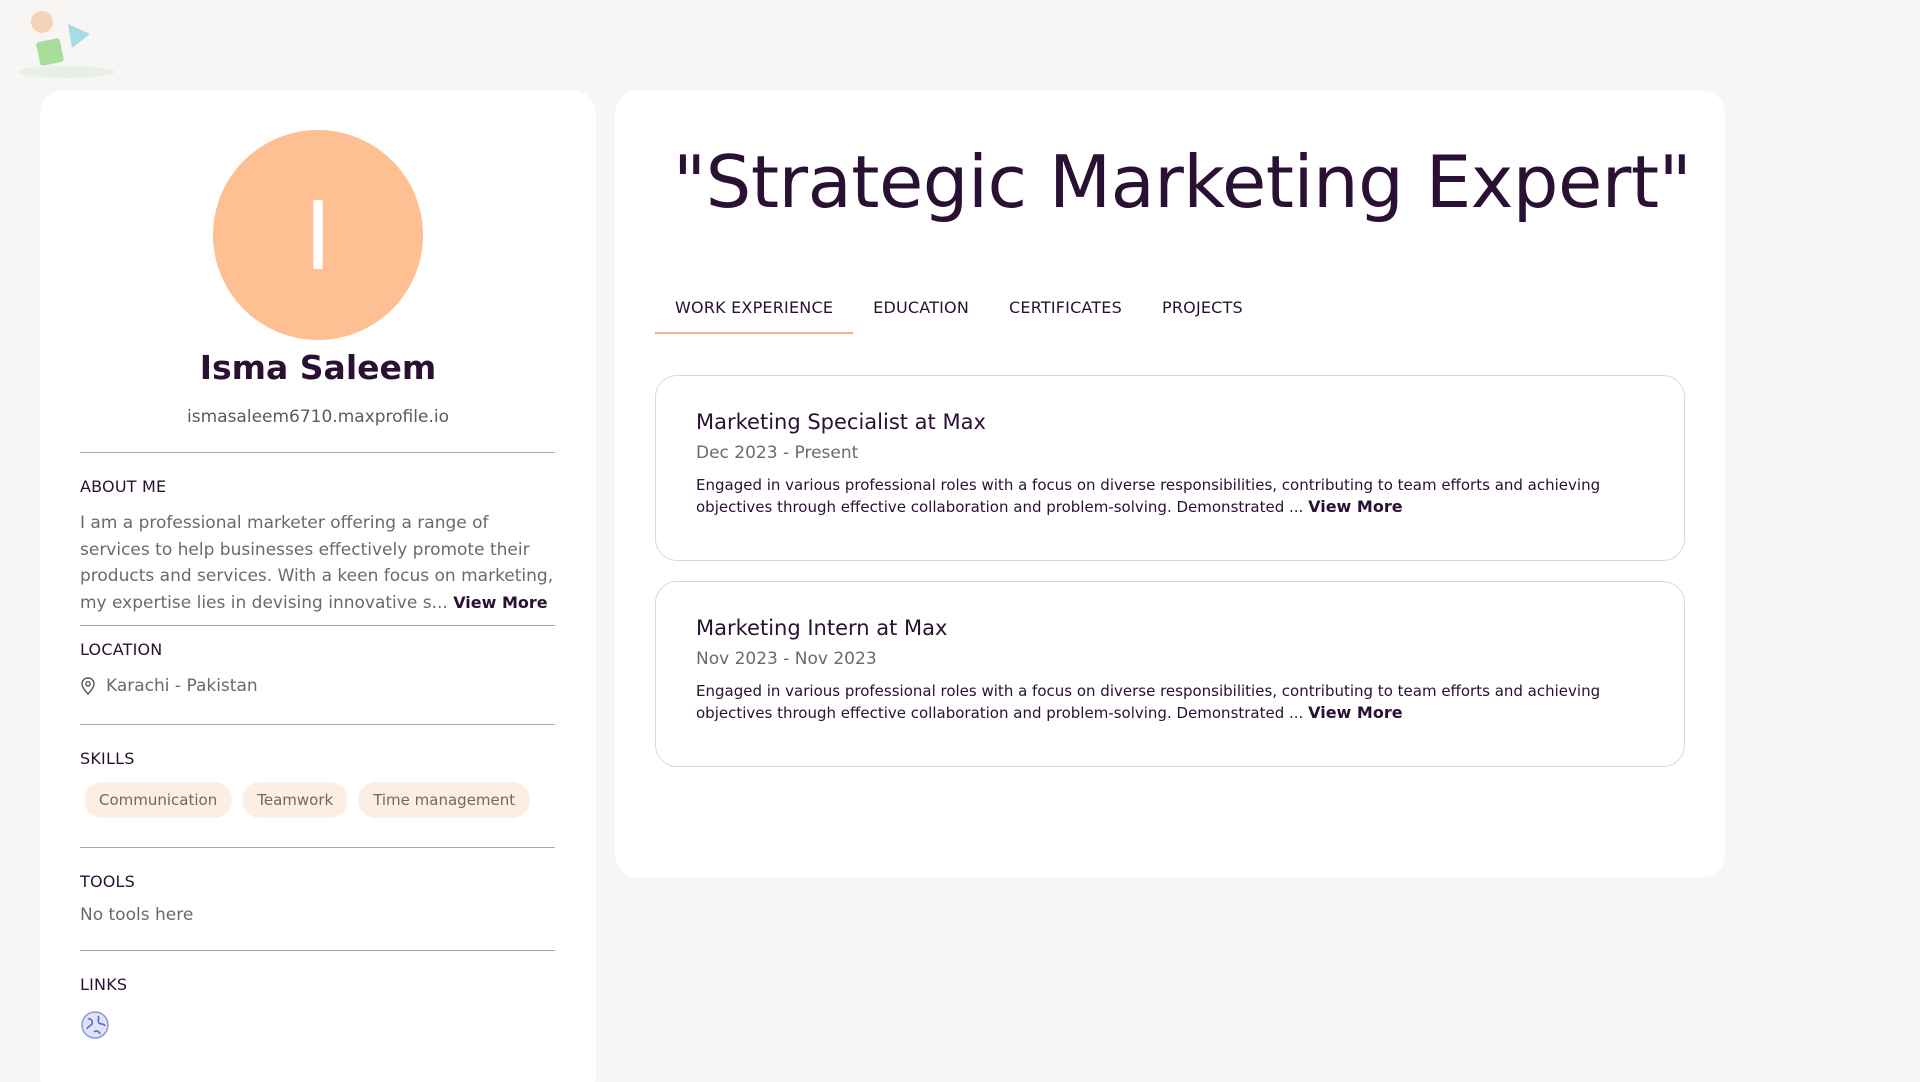 Image resolution: width=1920 pixels, height=1082 pixels. What do you see at coordinates (318, 235) in the screenshot?
I see `avatar: I` at bounding box center [318, 235].